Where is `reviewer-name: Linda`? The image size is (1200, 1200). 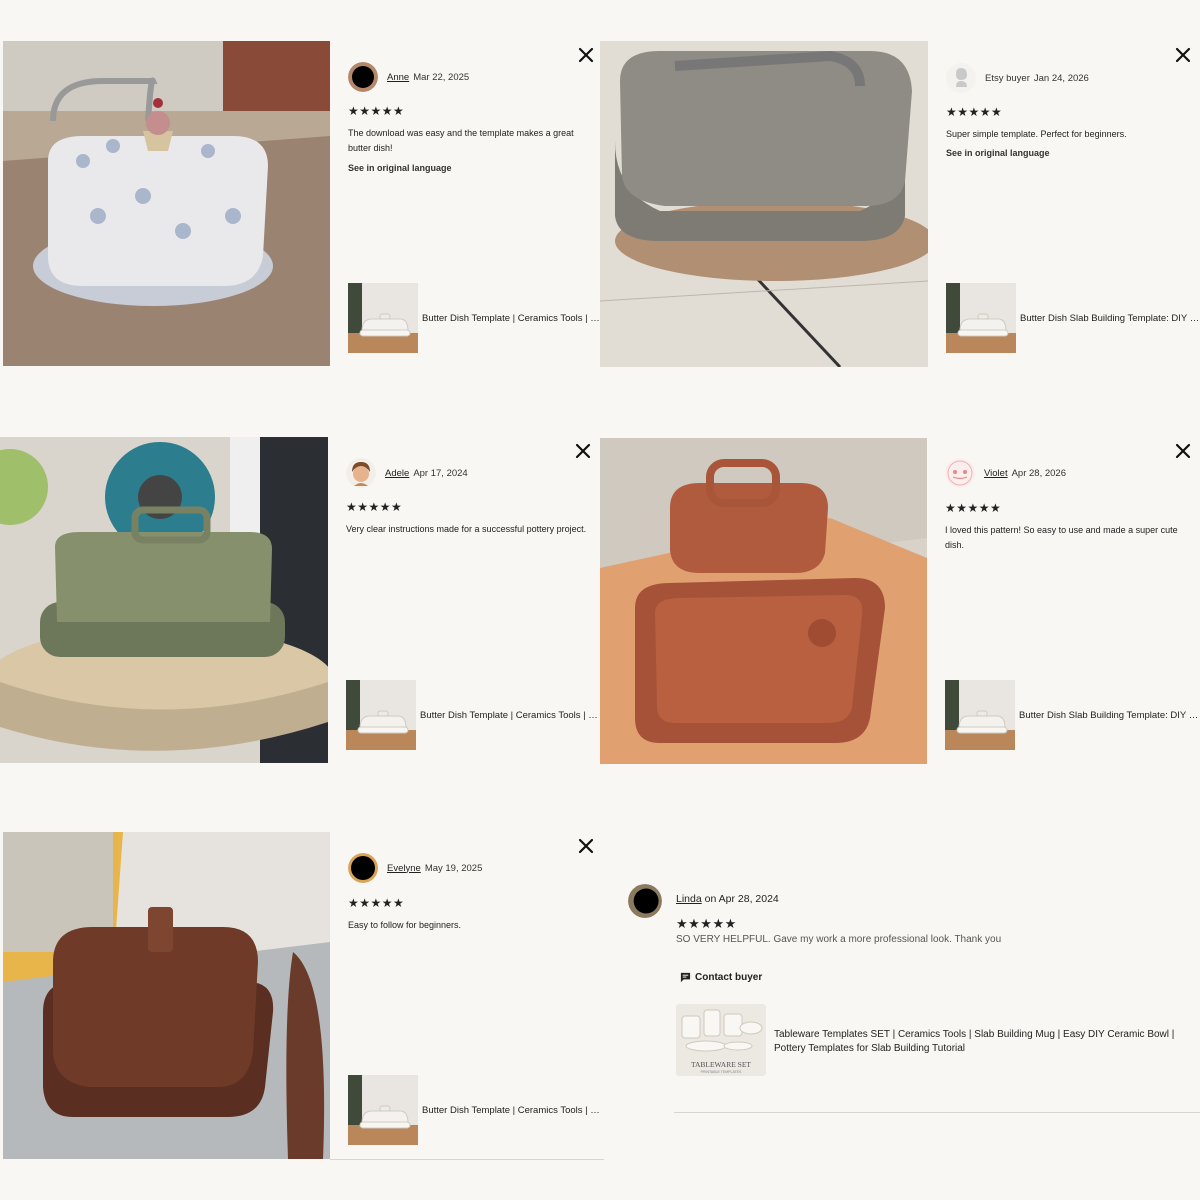 reviewer-name: Linda is located at coordinates (689, 899).